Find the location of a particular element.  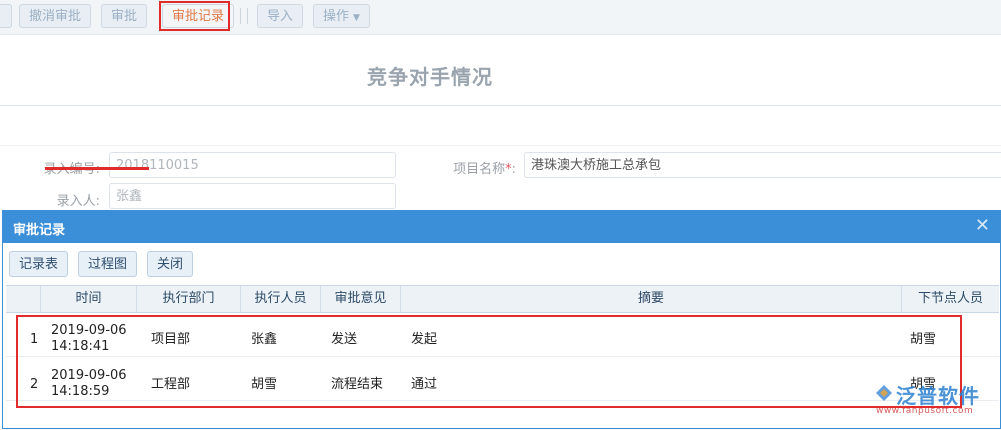

column-header-summary: 摘要 is located at coordinates (651, 299).